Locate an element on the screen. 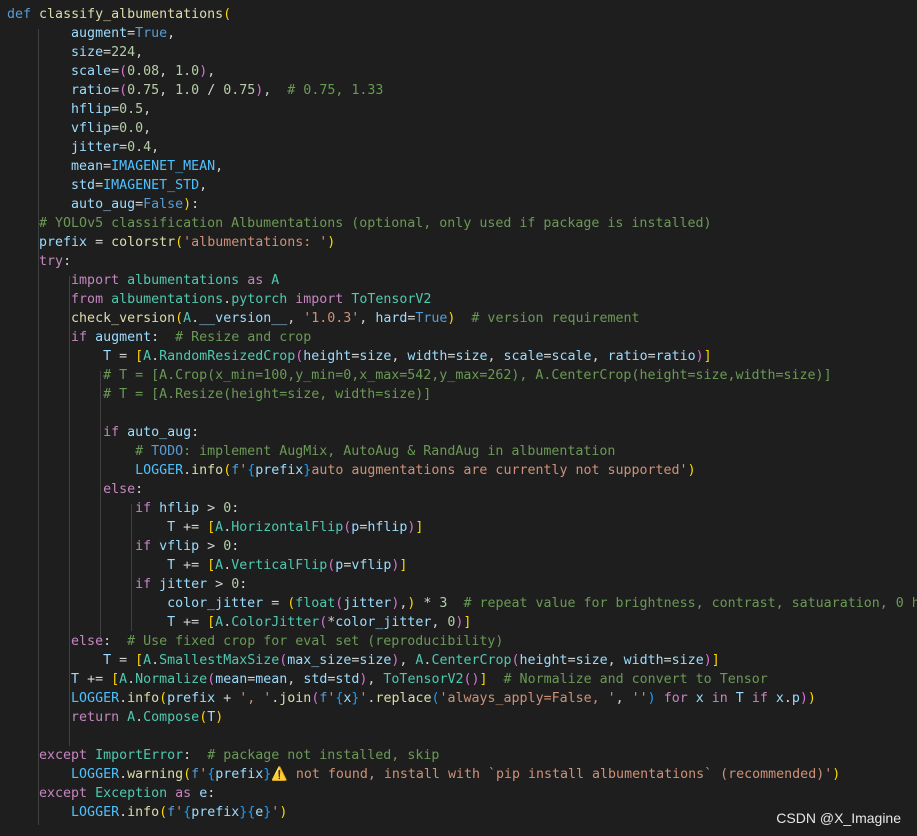 The width and height of the screenshot is (917, 836). code-token: __version__ is located at coordinates (243, 318).